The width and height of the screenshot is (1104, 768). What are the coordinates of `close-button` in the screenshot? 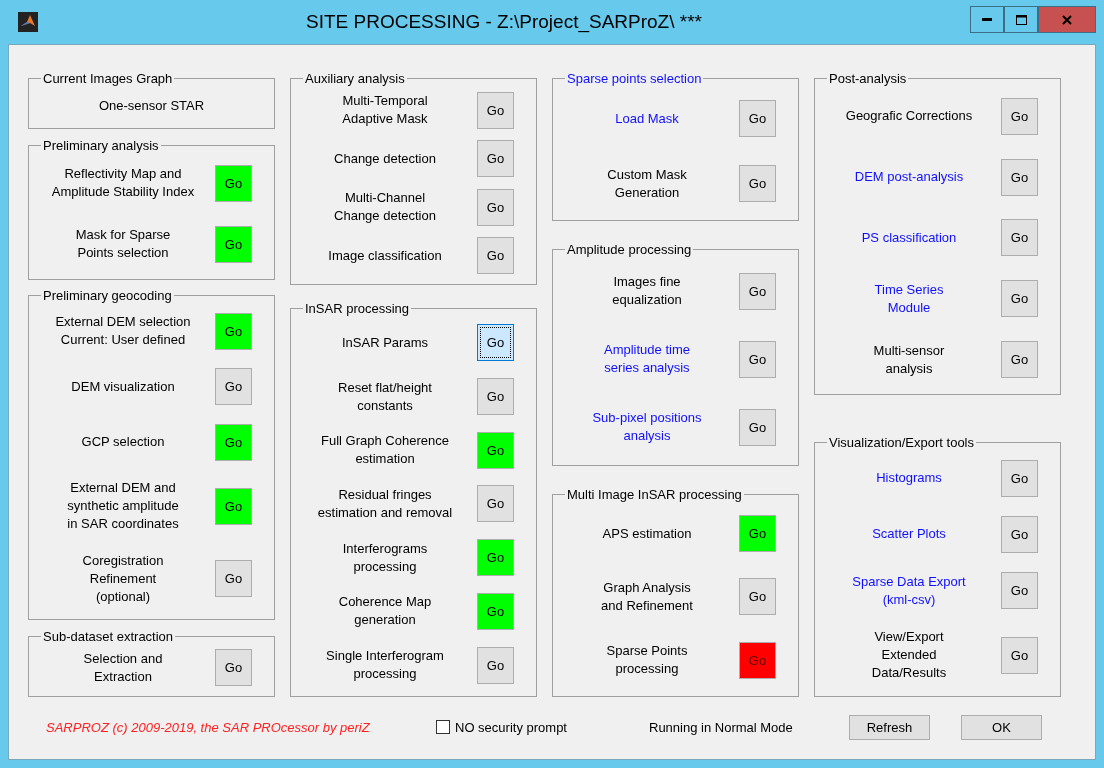 It's located at (1067, 19).